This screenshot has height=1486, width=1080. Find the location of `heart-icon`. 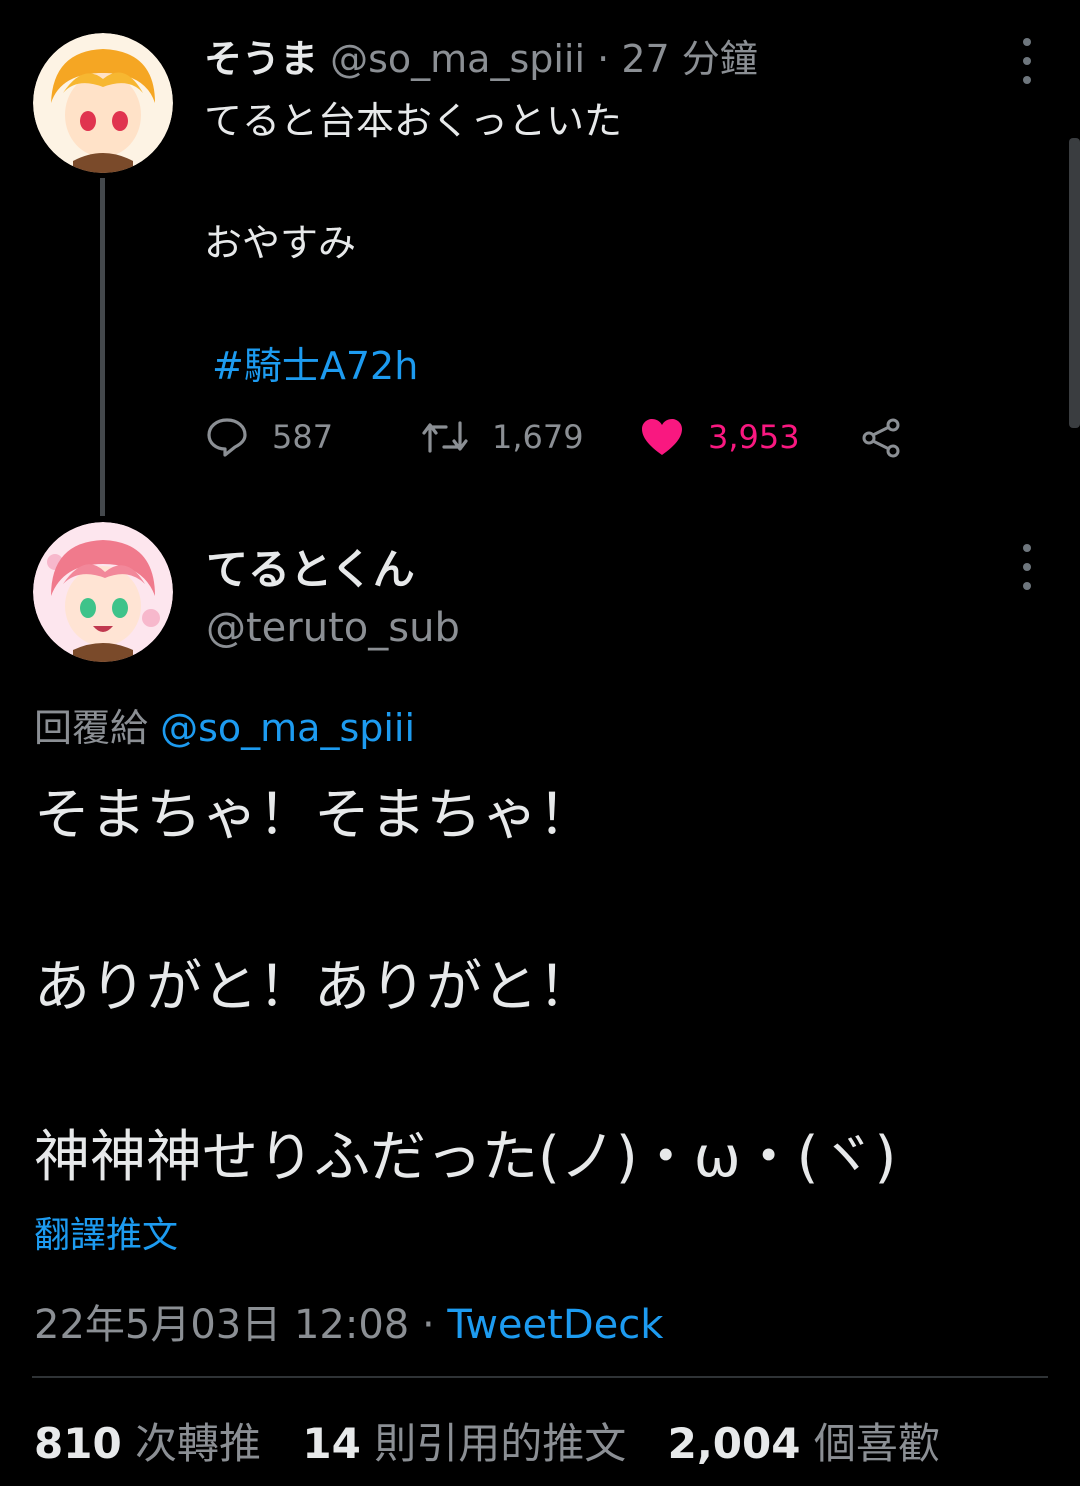

heart-icon is located at coordinates (662, 437).